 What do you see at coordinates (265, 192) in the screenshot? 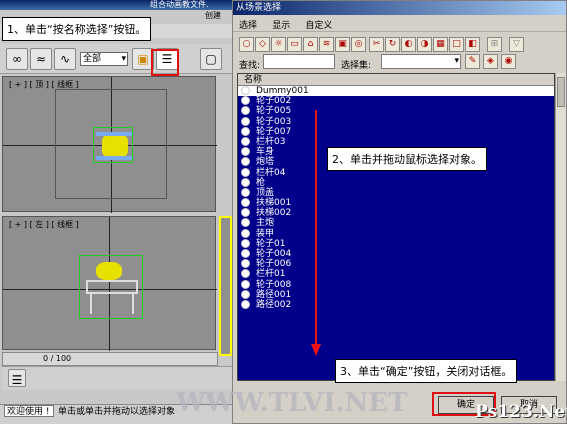
I see `list-item-label: 顶盖` at bounding box center [265, 192].